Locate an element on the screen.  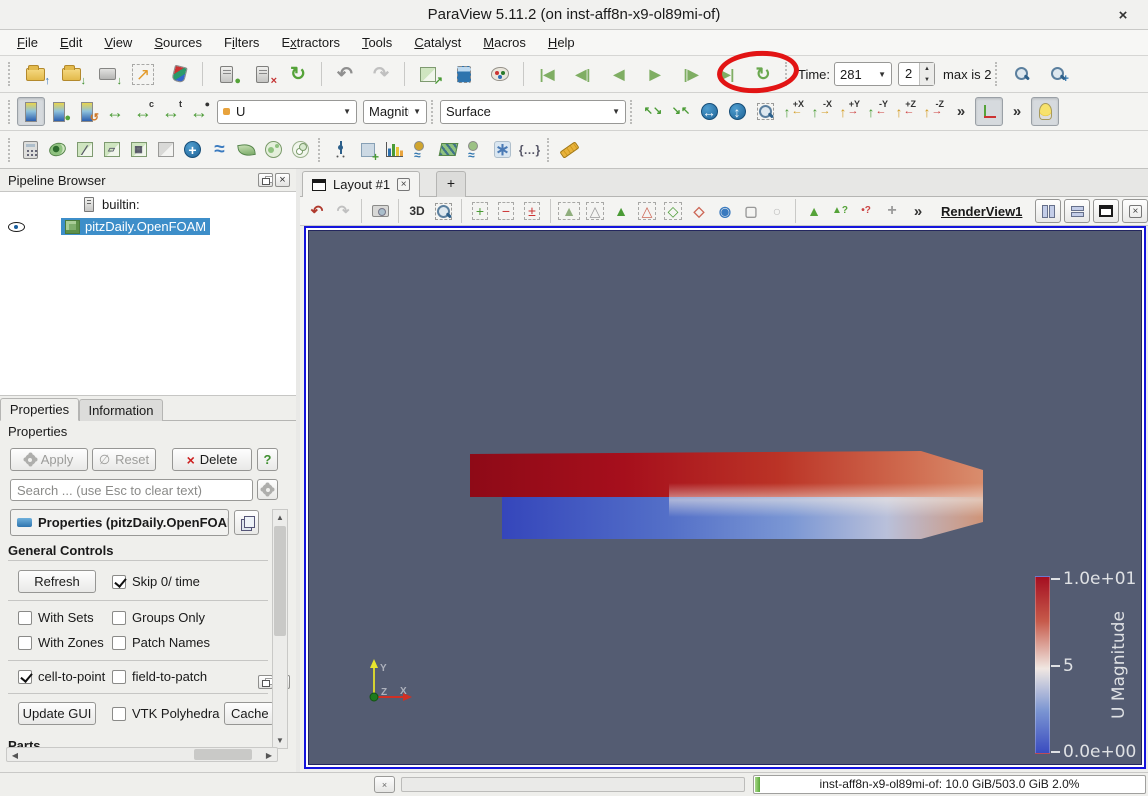
catalyst-export: ↗ is located at coordinates (428, 74).